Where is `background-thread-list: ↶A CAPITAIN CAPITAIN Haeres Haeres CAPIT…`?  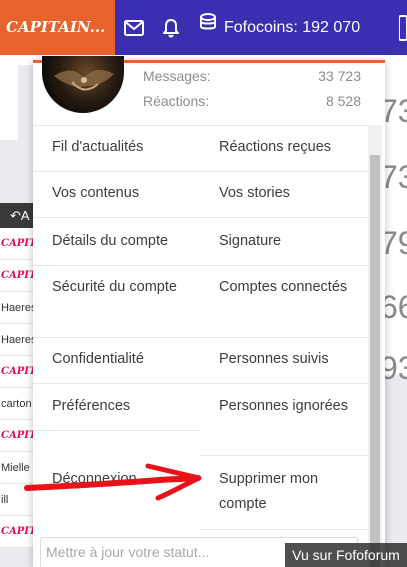
background-thread-list: ↶A CAPITAIN CAPITAIN Haeres Haeres CAPIT… is located at coordinates (17, 375).